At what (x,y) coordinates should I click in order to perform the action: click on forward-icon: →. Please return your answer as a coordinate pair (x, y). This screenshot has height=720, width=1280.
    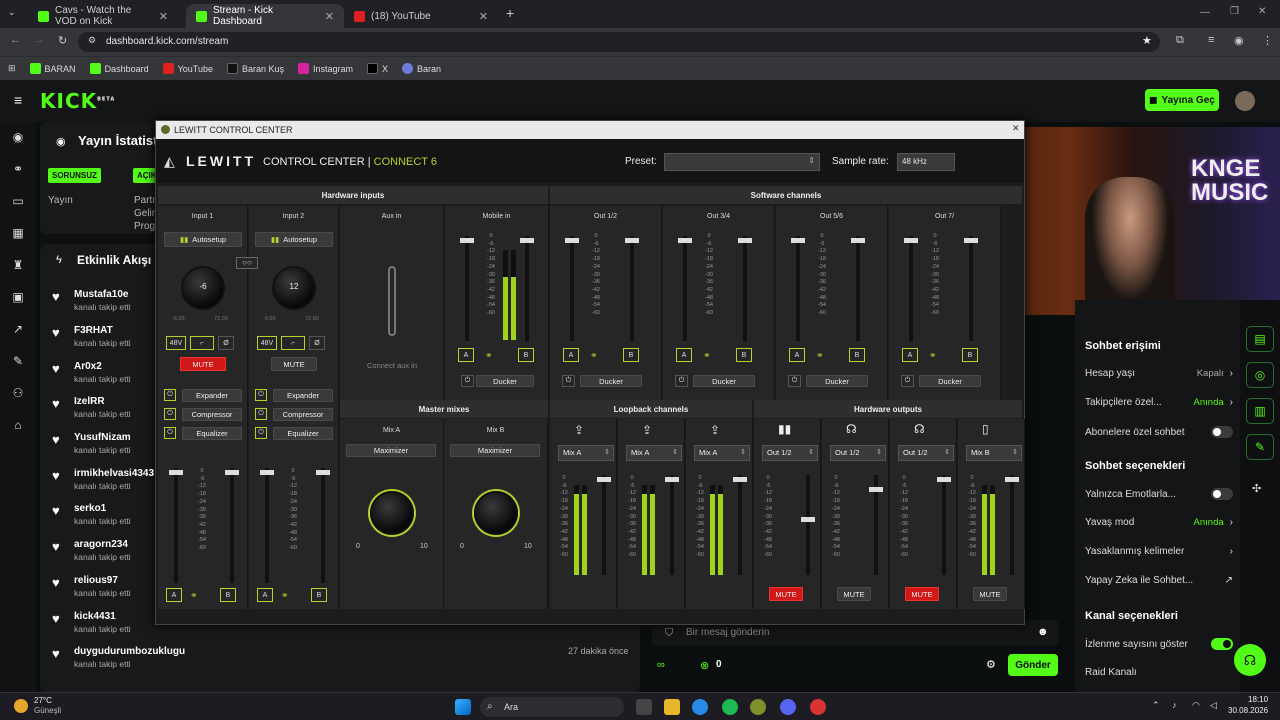
    Looking at the image, I should click on (39, 40).